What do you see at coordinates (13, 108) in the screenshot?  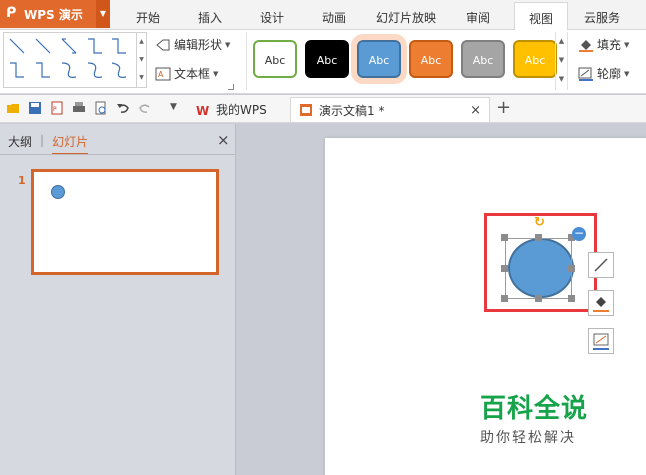 I see `open-folder-icon` at bounding box center [13, 108].